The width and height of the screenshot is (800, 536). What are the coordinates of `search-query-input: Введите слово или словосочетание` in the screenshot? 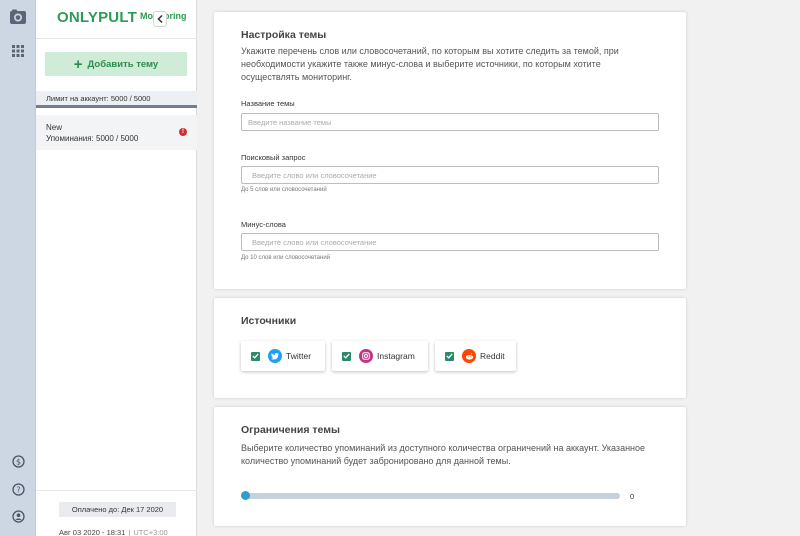 It's located at (450, 175).